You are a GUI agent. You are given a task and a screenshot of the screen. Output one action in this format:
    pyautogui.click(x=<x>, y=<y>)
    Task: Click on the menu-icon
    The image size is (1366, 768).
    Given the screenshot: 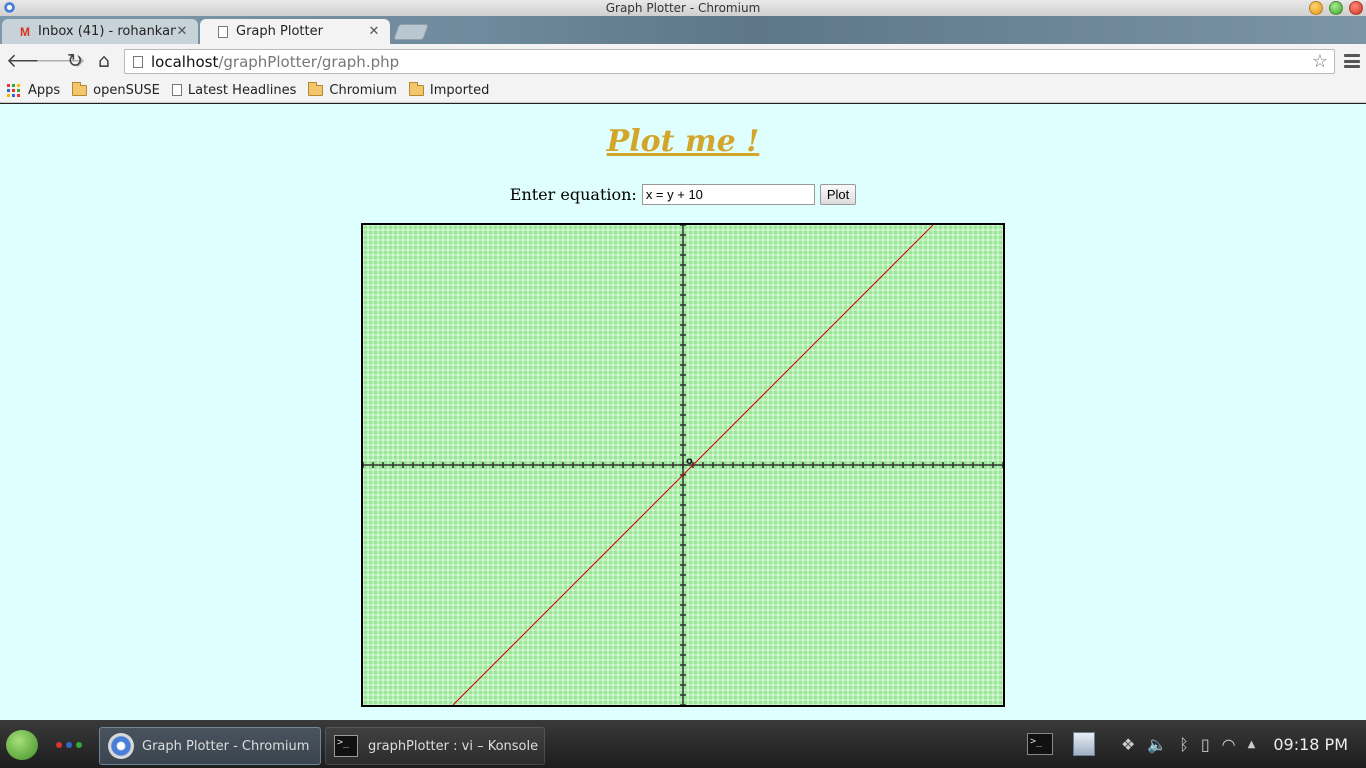 What is the action you would take?
    pyautogui.click(x=1352, y=61)
    